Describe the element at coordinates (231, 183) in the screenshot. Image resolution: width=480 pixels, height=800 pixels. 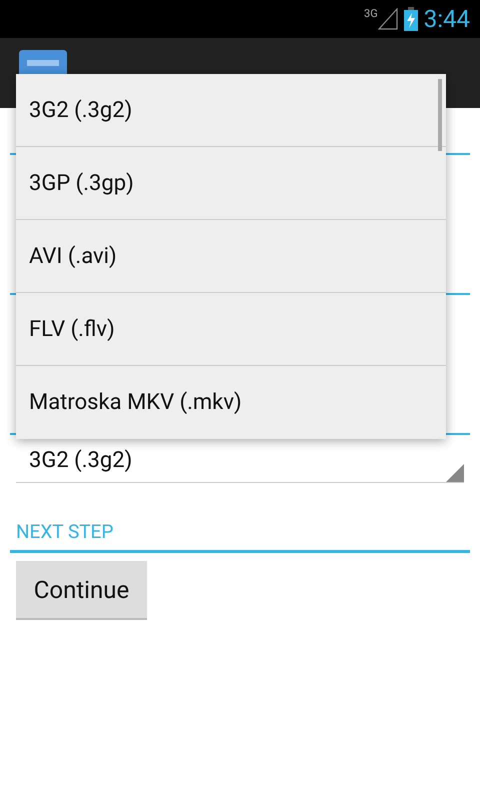
I see `dropdown-option: 3GP (.3gp)` at that location.